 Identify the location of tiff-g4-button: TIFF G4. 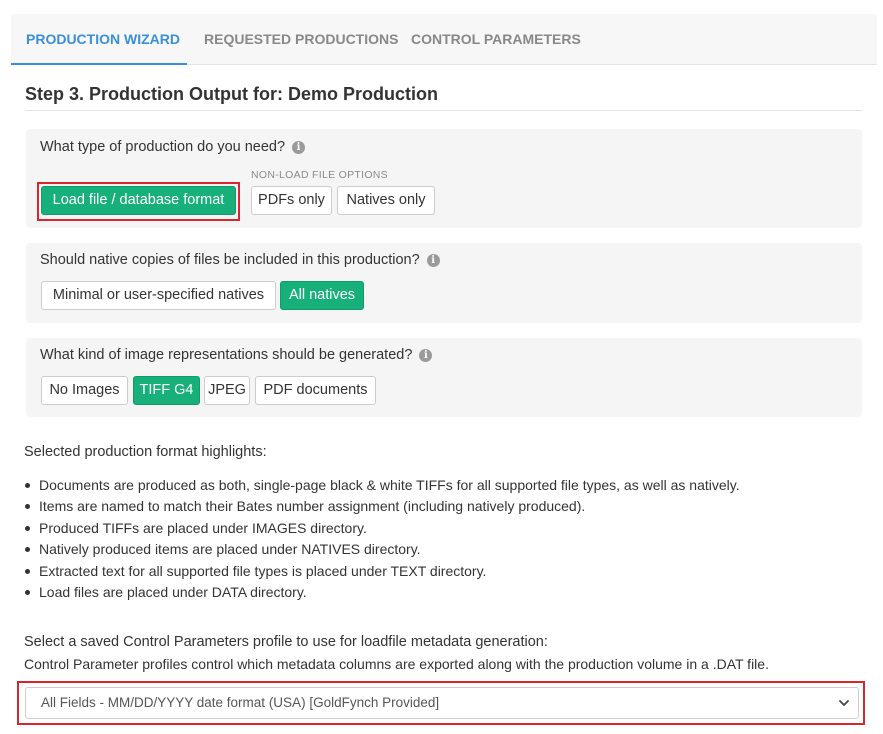
(166, 390).